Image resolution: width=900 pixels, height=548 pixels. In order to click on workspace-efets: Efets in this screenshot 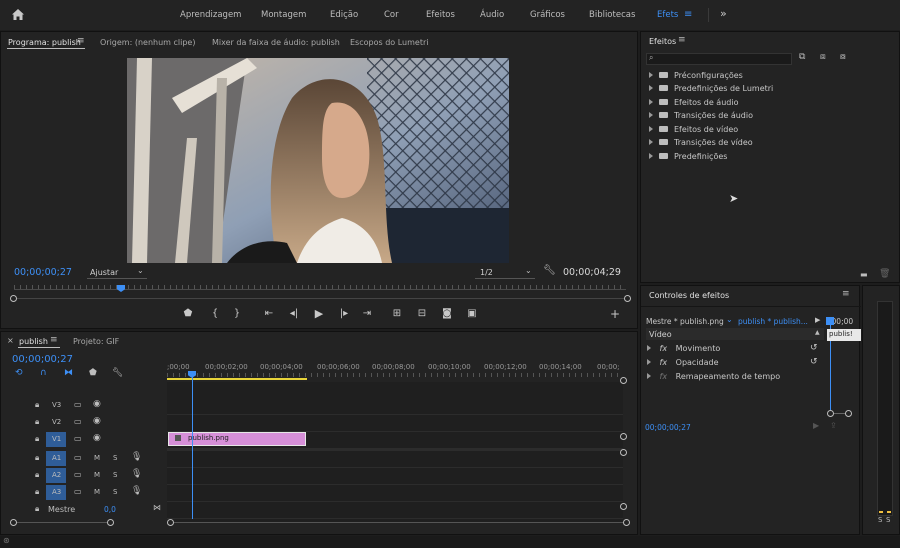, I will do `click(667, 15)`.